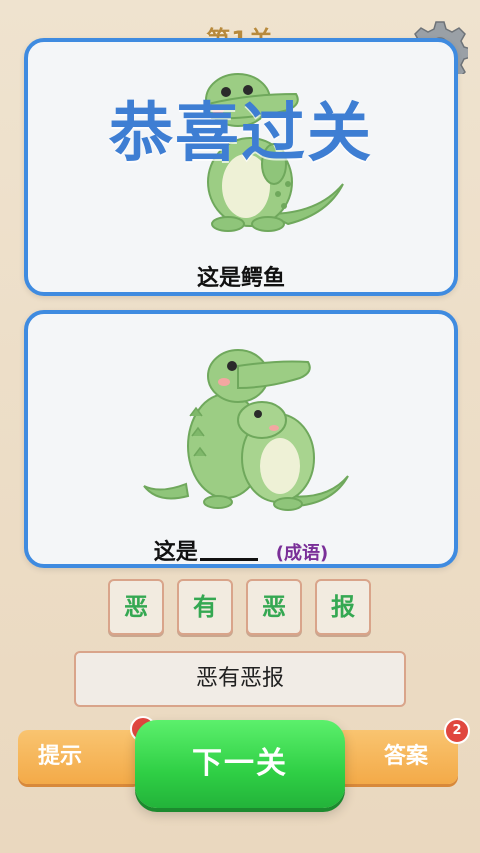 This screenshot has height=853, width=480. Describe the element at coordinates (396, 757) in the screenshot. I see `answer-button: 答案` at that location.